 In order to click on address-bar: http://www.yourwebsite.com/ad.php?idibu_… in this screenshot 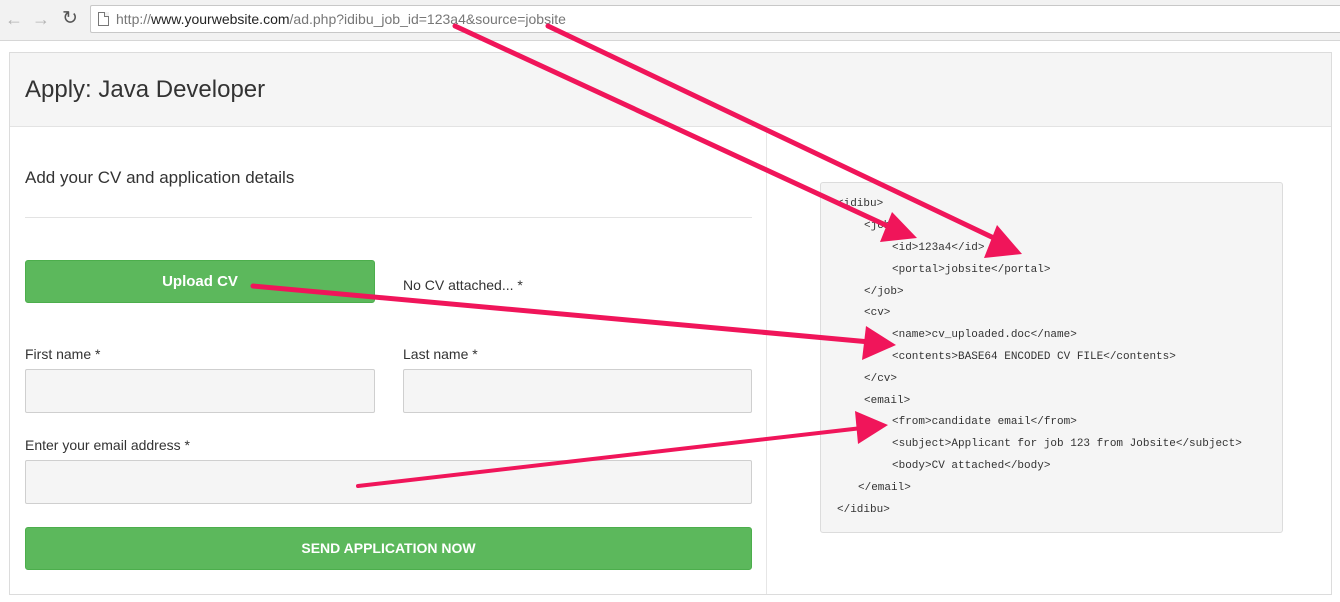, I will do `click(715, 19)`.